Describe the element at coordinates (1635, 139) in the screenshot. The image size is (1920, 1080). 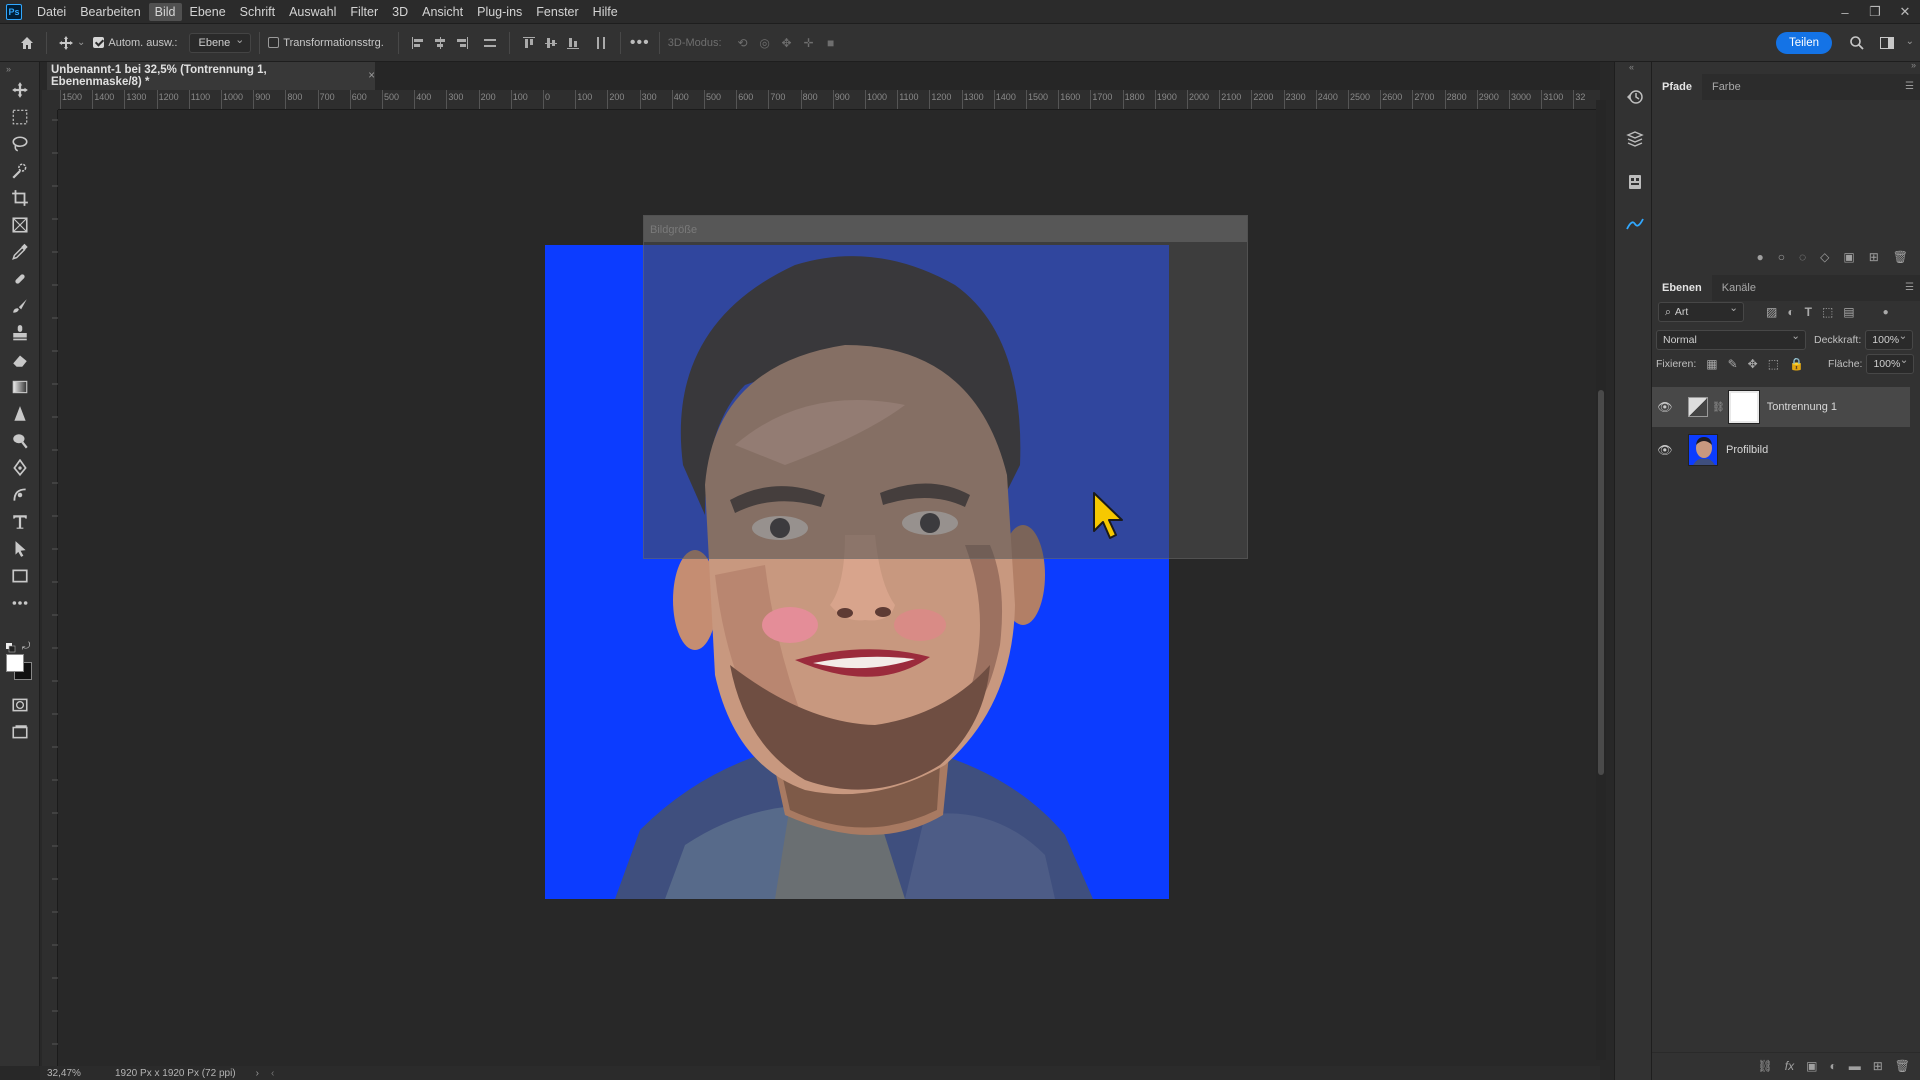
I see `libraries-icon` at that location.